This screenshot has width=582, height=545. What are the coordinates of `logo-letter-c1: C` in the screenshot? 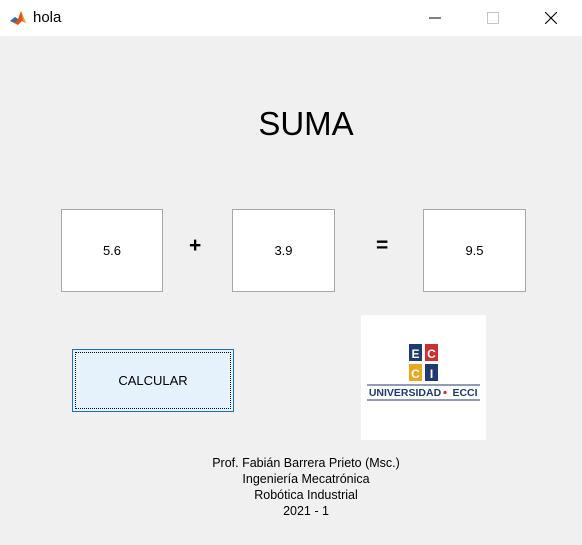 It's located at (431, 354).